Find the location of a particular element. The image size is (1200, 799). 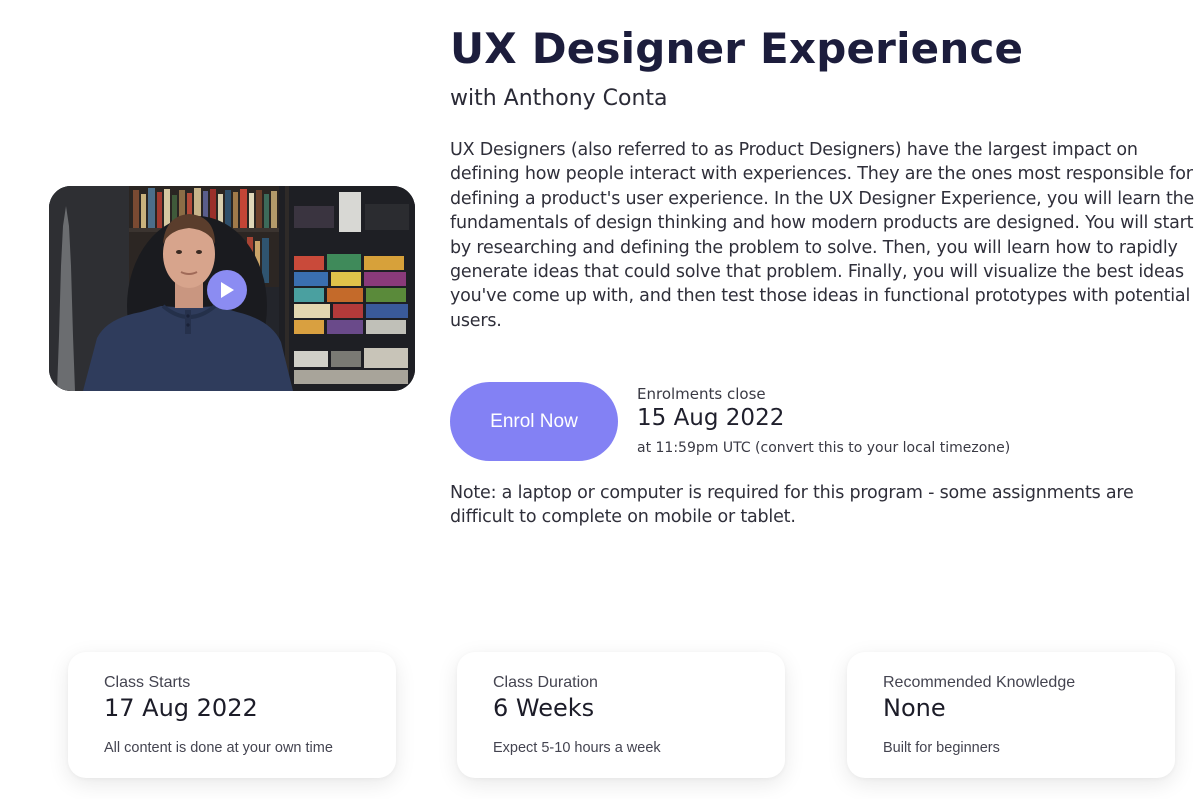

card-note: All content is done at your own time is located at coordinates (218, 748).